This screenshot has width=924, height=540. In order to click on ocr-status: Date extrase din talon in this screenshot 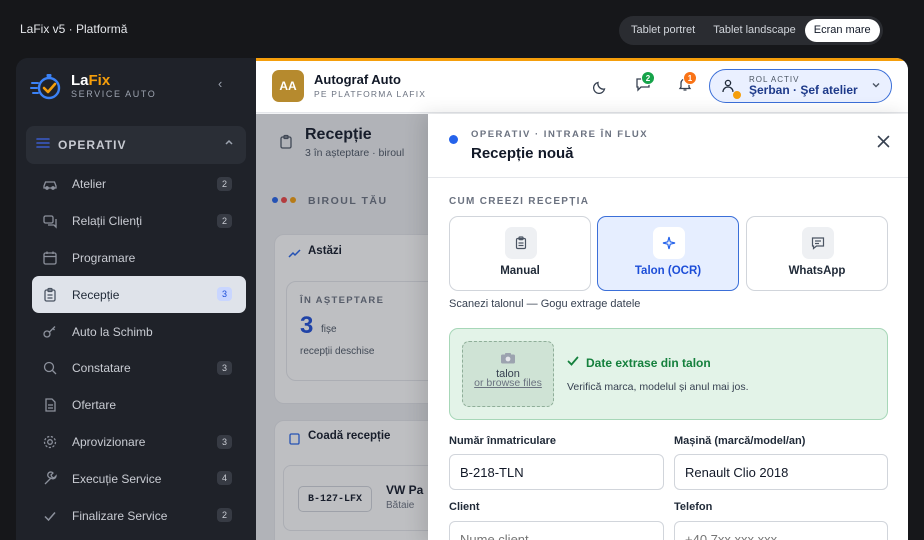, I will do `click(639, 362)`.